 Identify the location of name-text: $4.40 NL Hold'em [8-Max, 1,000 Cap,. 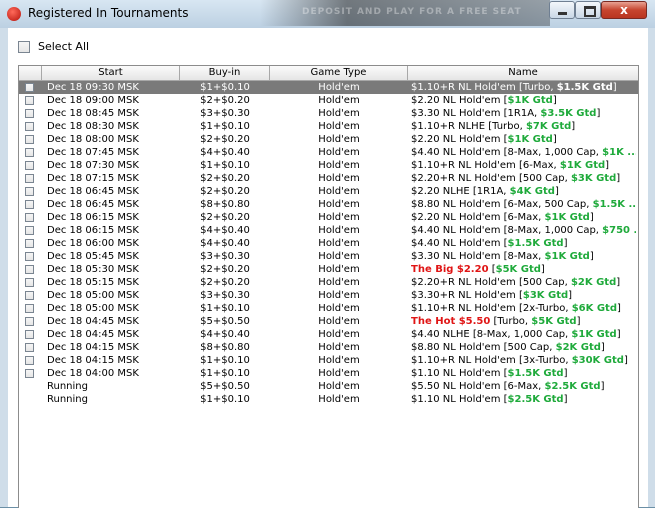
(507, 230).